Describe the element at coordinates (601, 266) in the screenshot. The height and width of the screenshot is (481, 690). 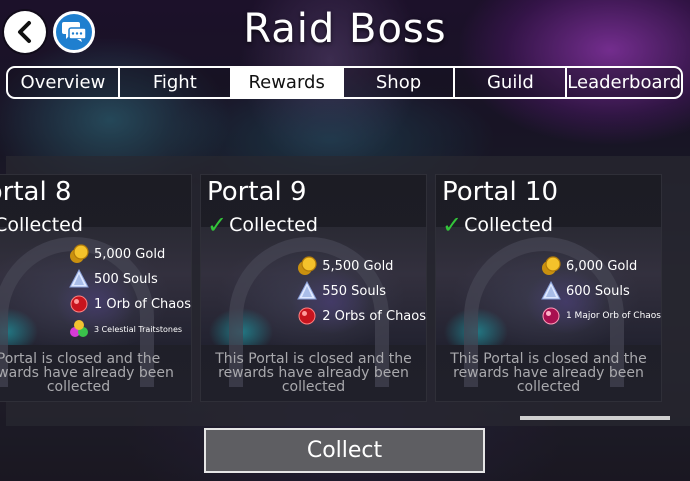
I see `reward-item: 6,000 Gold` at that location.